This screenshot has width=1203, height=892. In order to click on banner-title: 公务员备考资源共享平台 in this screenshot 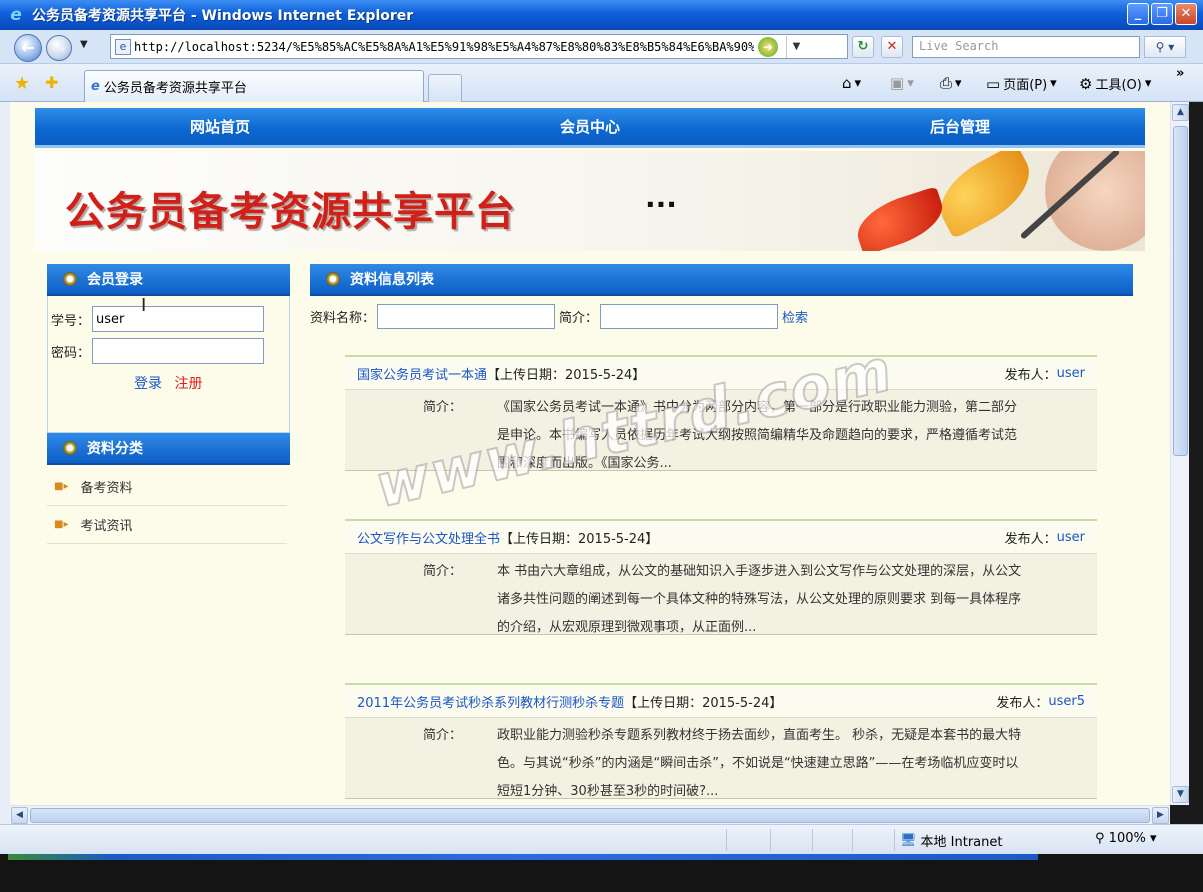, I will do `click(290, 212)`.